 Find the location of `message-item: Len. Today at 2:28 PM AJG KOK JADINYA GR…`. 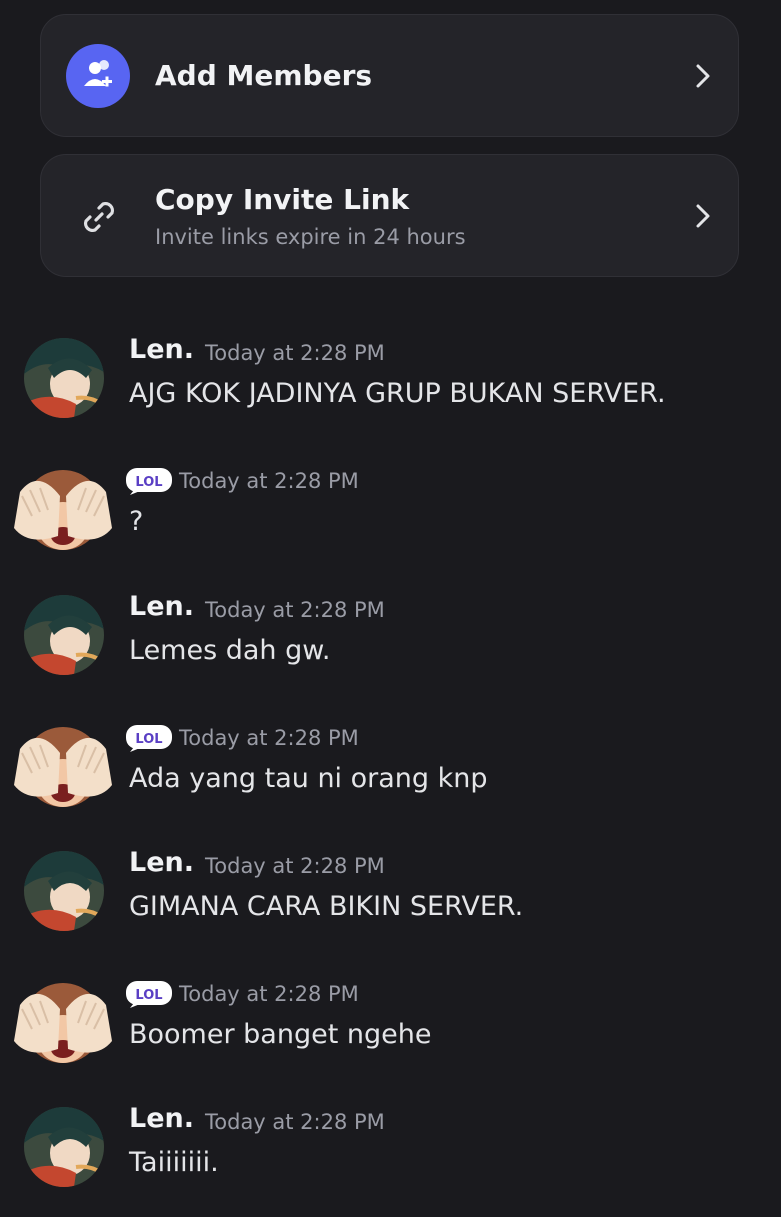

message-item: Len. Today at 2:28 PM AJG KOK JADINYA GR… is located at coordinates (390, 391).